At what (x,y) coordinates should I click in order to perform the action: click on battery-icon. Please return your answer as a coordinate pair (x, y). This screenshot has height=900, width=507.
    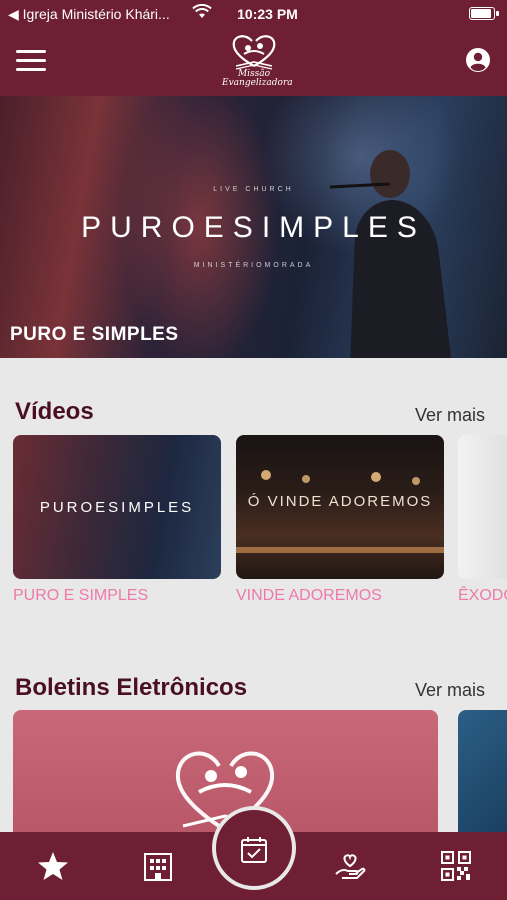
    Looking at the image, I should click on (484, 13).